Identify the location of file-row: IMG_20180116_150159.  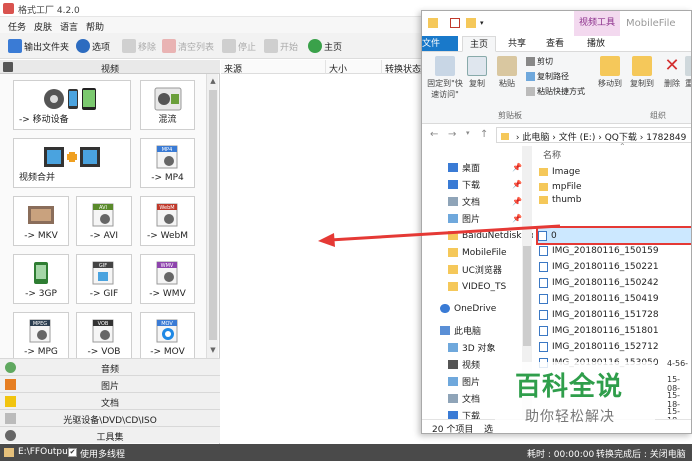
(615, 250).